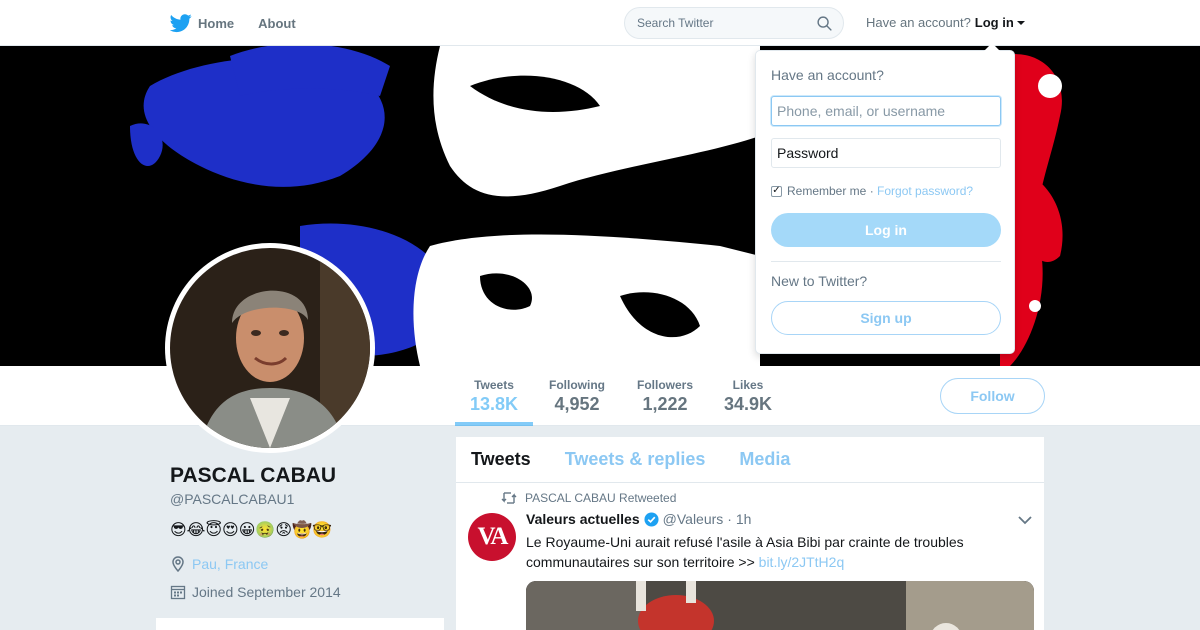 Image resolution: width=1200 pixels, height=630 pixels. I want to click on profile-bio-emojis: 😎😂😇😍😀🤢😟🤠🤓, so click(251, 530).